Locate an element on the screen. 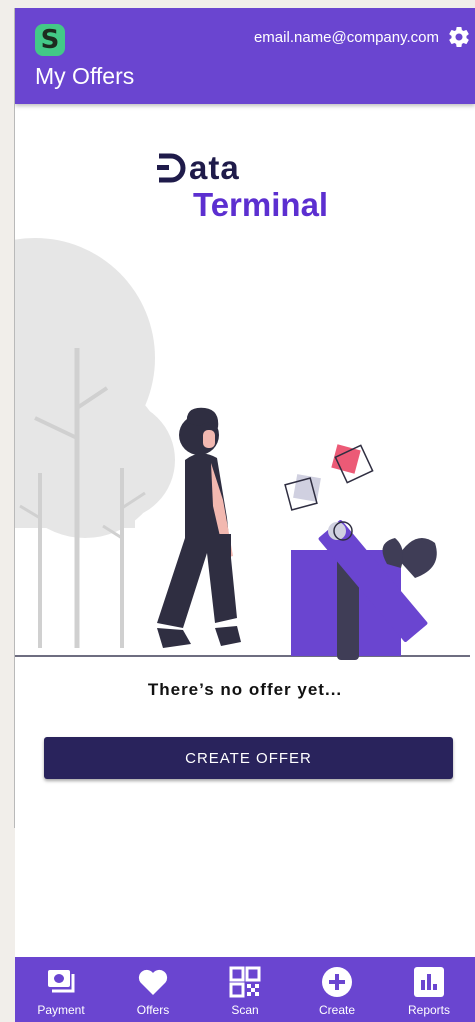 The height and width of the screenshot is (1022, 475). create-offer-button: CREATE OFFER is located at coordinates (248, 758).